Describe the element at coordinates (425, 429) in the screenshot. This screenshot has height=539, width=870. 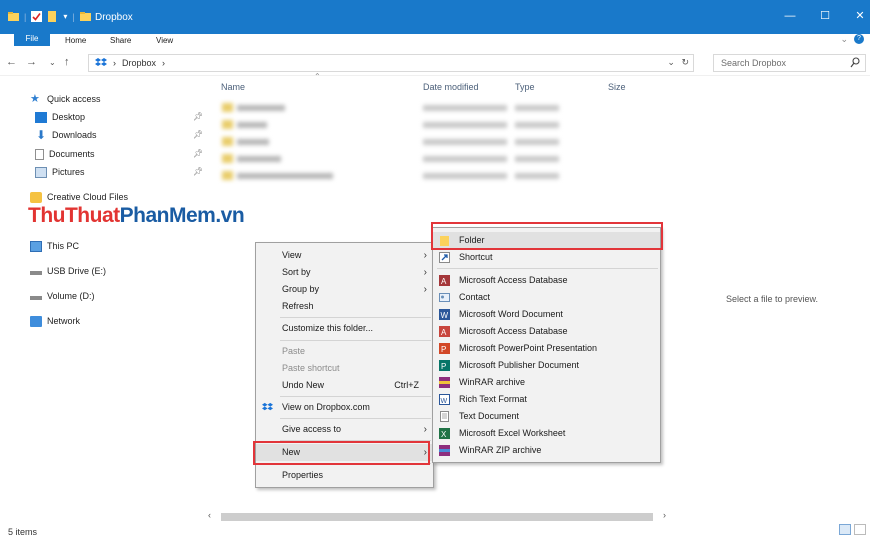
I see `submenu-arrow-icon: ›` at that location.